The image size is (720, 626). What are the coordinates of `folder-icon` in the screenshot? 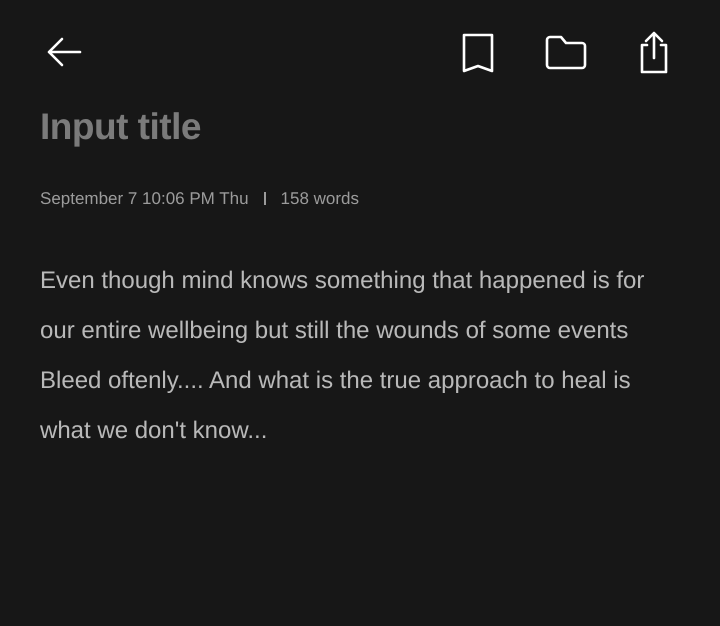 It's located at (566, 52).